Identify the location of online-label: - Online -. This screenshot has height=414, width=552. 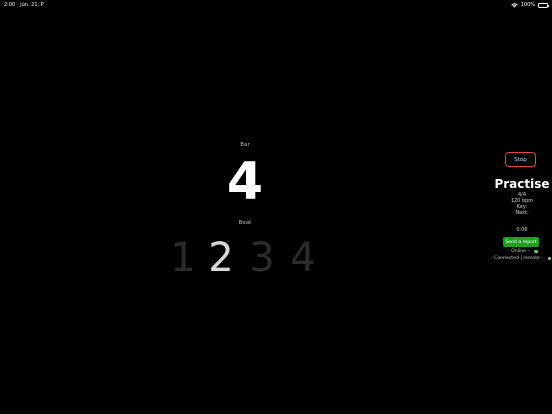
(519, 251).